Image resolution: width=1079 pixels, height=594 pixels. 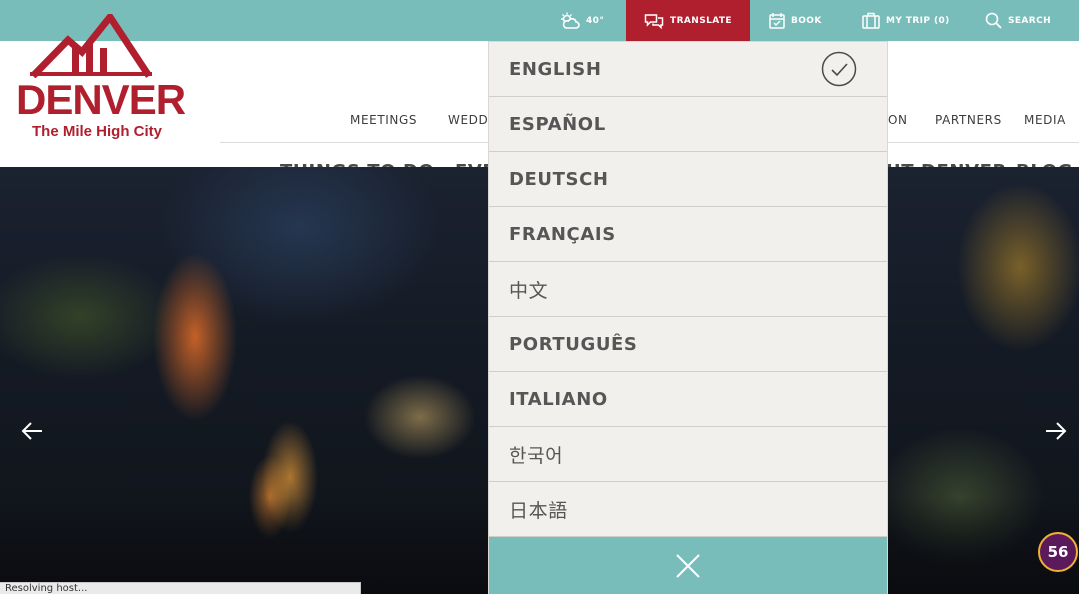 I want to click on denver-logo: DENVER The Mile High City, so click(x=93, y=75).